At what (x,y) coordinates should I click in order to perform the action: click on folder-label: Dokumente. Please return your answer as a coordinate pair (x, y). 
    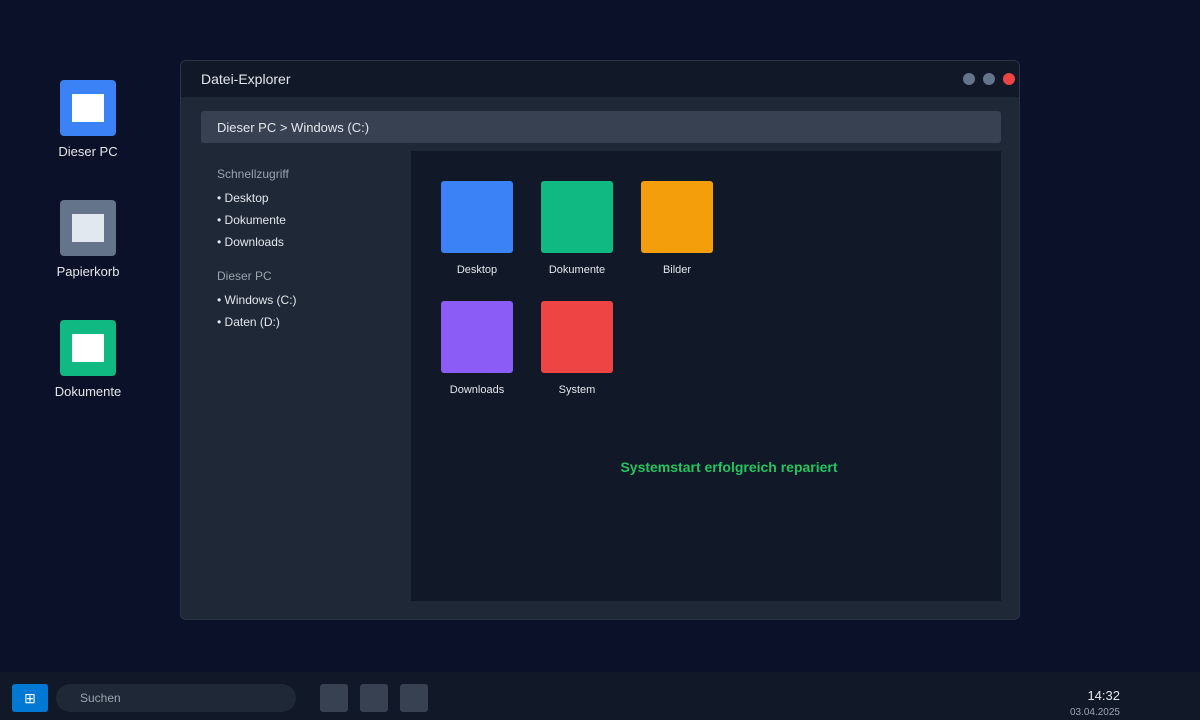
    Looking at the image, I should click on (577, 270).